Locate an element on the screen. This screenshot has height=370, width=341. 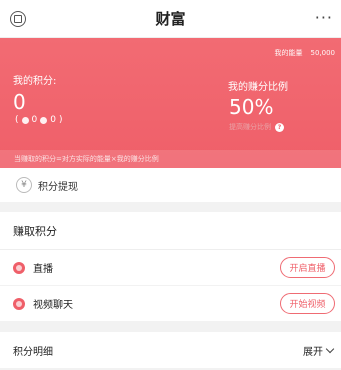
my-points-label: 我的积分: is located at coordinates (35, 81).